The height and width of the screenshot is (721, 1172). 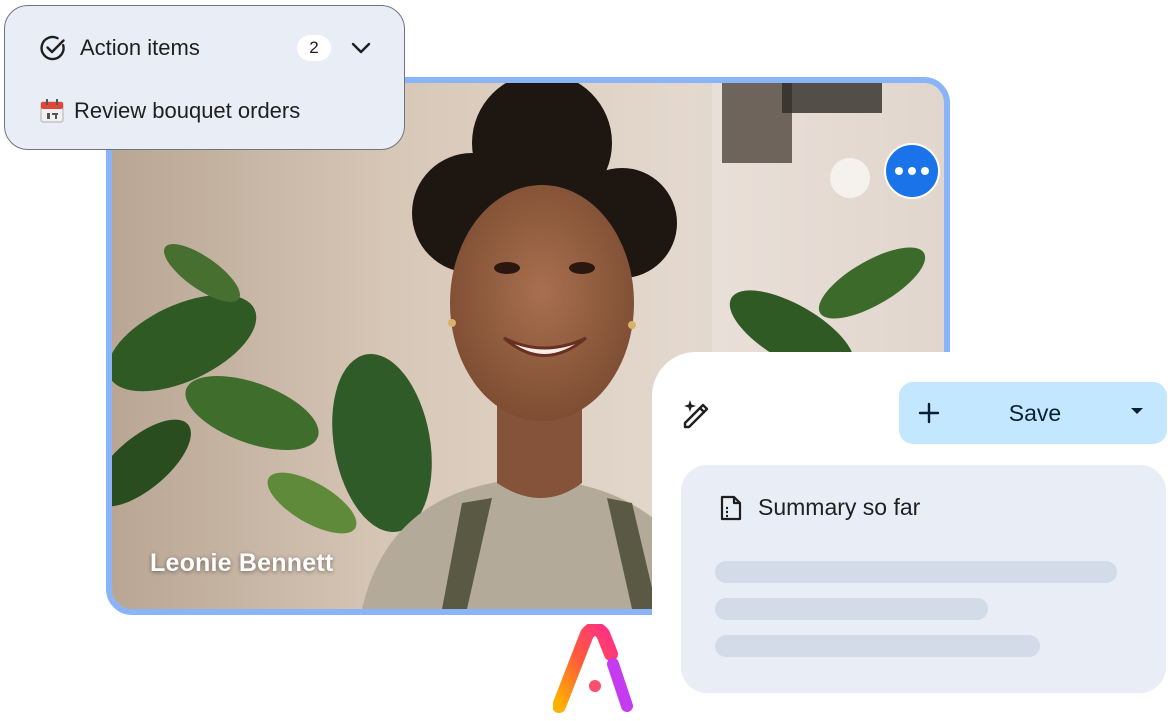 What do you see at coordinates (361, 48) in the screenshot?
I see `chevron-down-icon` at bounding box center [361, 48].